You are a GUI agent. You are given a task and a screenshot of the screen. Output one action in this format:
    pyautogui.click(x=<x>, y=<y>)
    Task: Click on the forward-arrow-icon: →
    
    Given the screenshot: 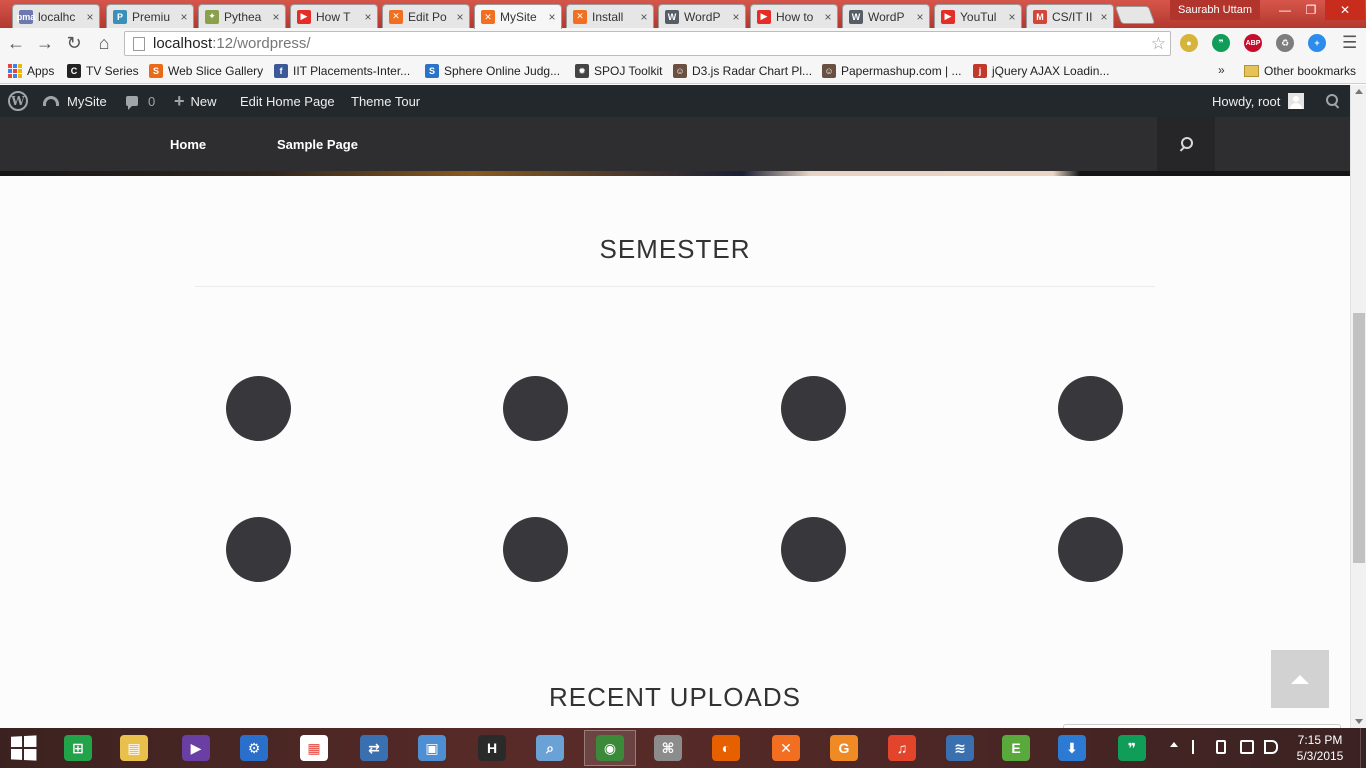 What is the action you would take?
    pyautogui.click(x=45, y=43)
    